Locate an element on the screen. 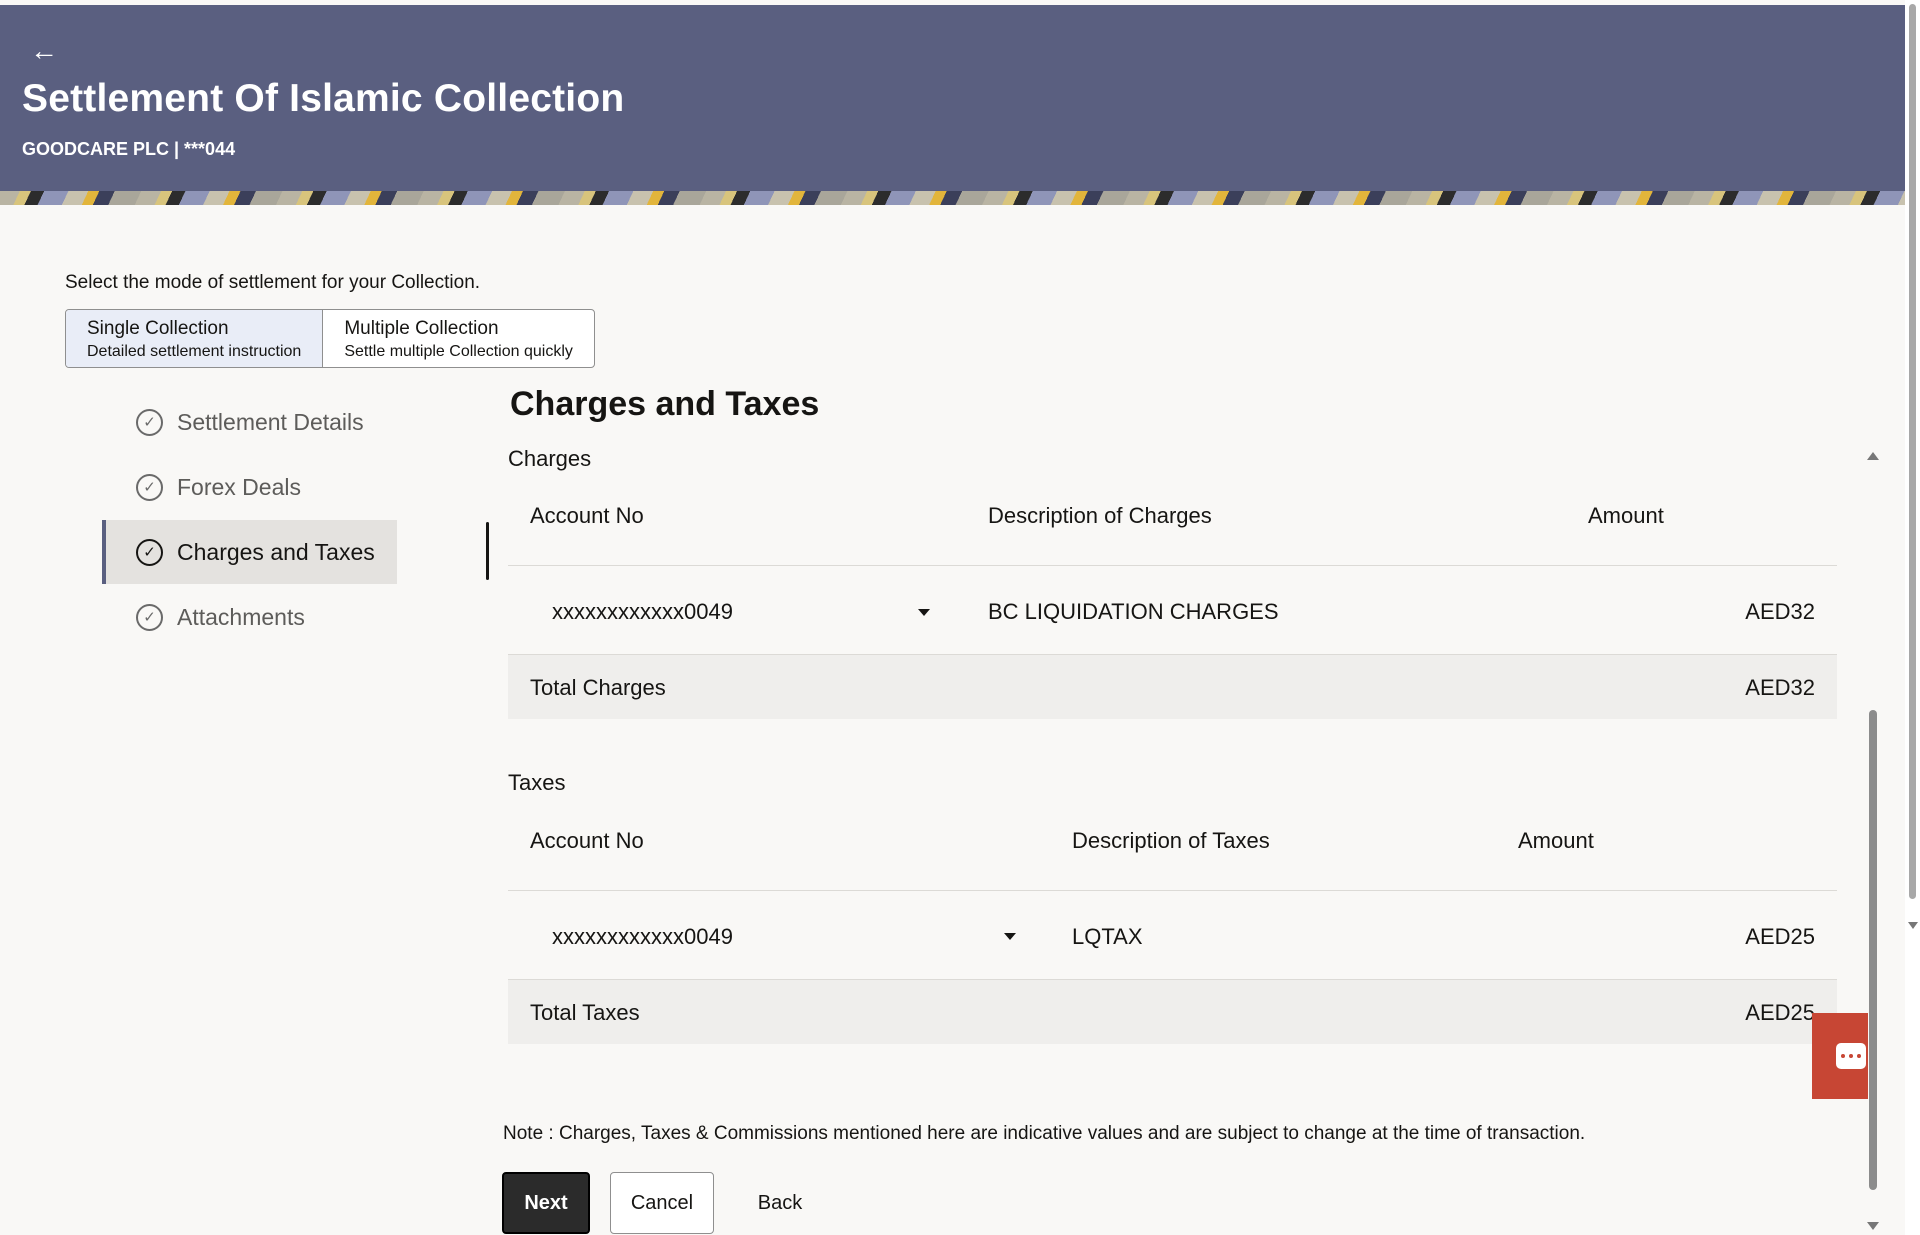 Image resolution: width=1920 pixels, height=1235 pixels. mode-option-title: Multiple Collection is located at coordinates (421, 328).